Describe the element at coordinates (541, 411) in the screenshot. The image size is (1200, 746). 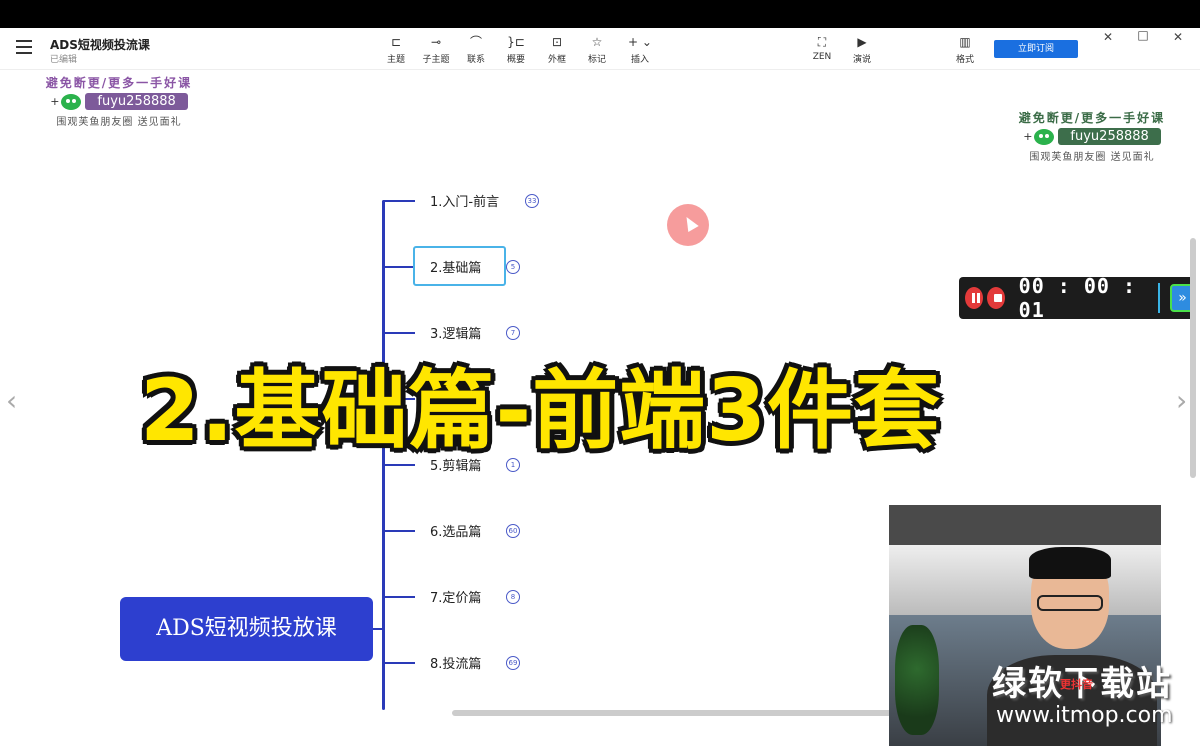
I see `video-overlay-title: 2.基础篇-前端3件套` at that location.